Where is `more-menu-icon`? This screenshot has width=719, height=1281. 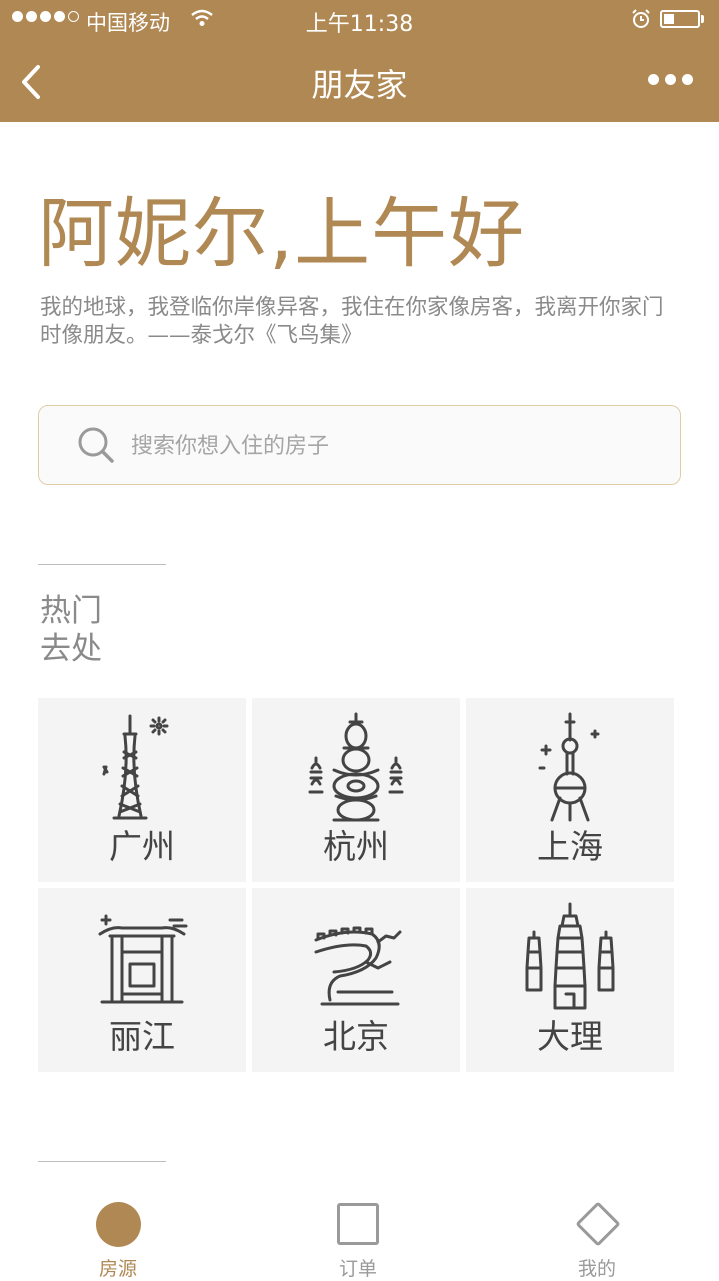 more-menu-icon is located at coordinates (670, 79).